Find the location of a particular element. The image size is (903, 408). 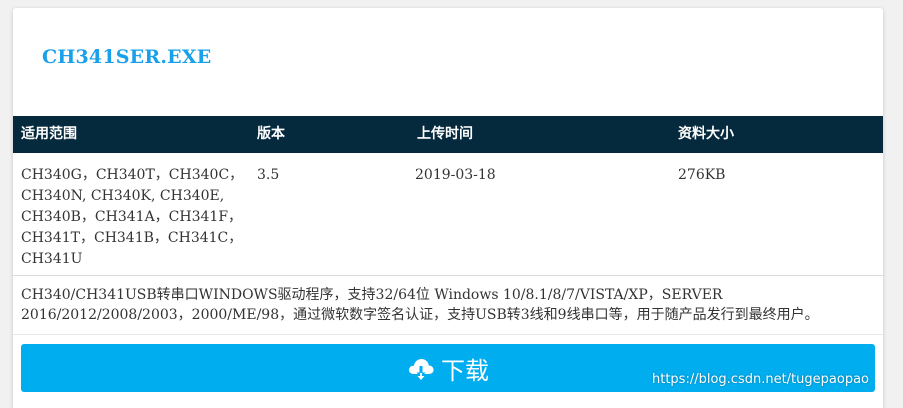

header-upload-time: 上传时间 is located at coordinates (445, 134).